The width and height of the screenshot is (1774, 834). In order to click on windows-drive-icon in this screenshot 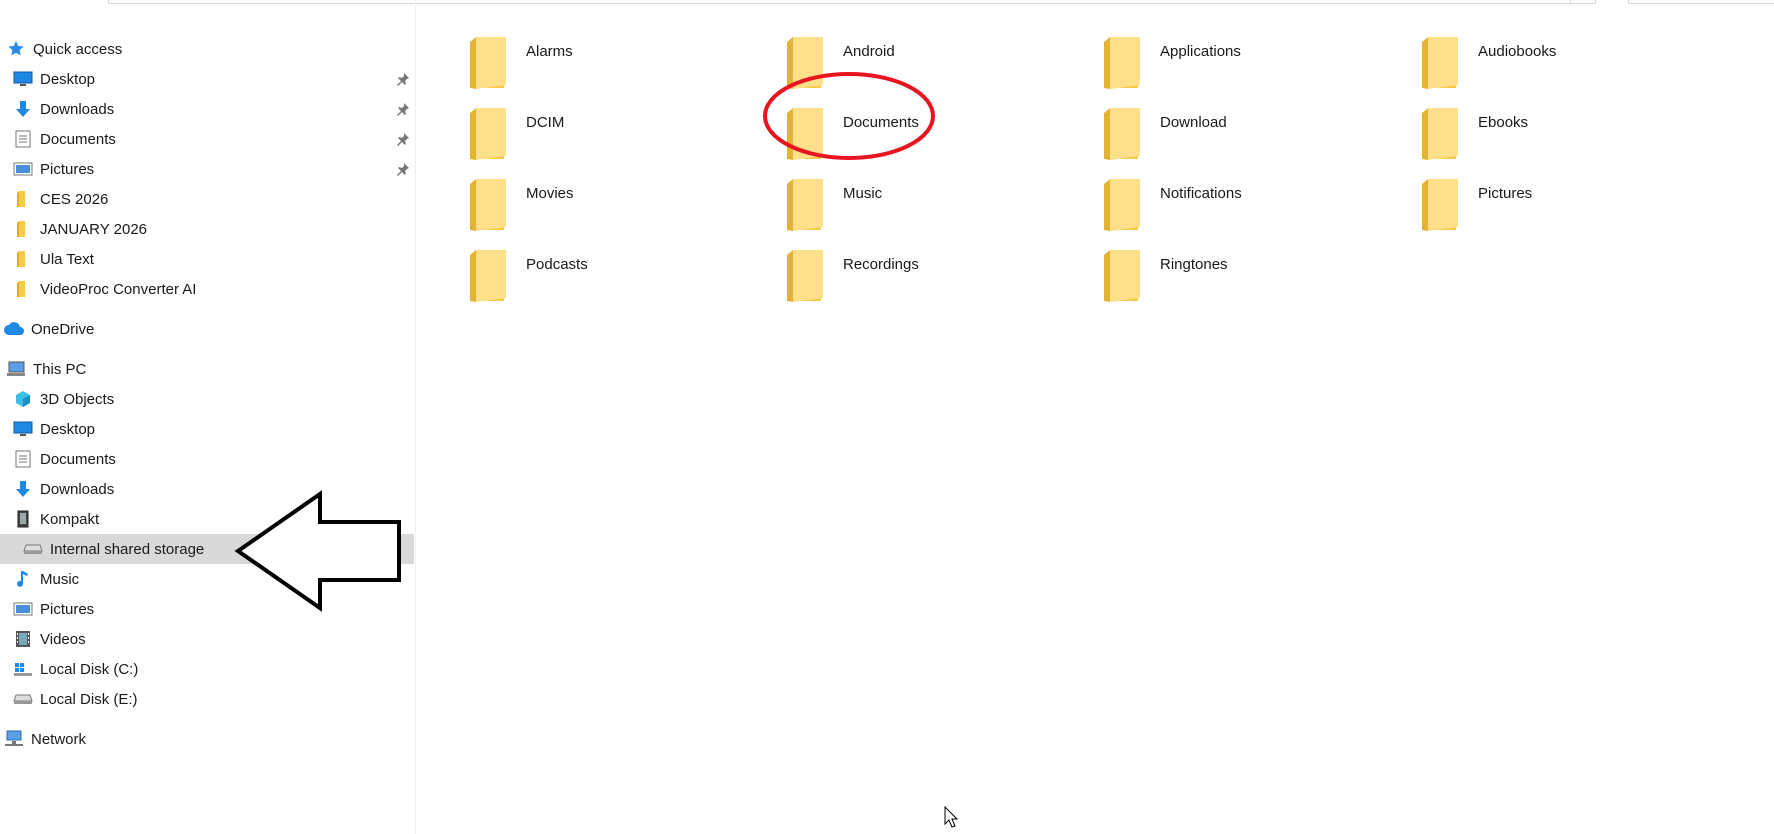, I will do `click(23, 669)`.